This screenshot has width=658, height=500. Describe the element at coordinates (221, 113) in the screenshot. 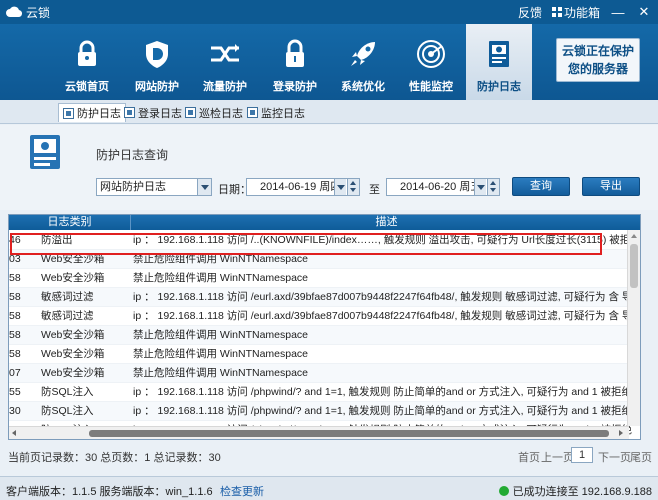

I see `tab-label: 巡检日志` at that location.